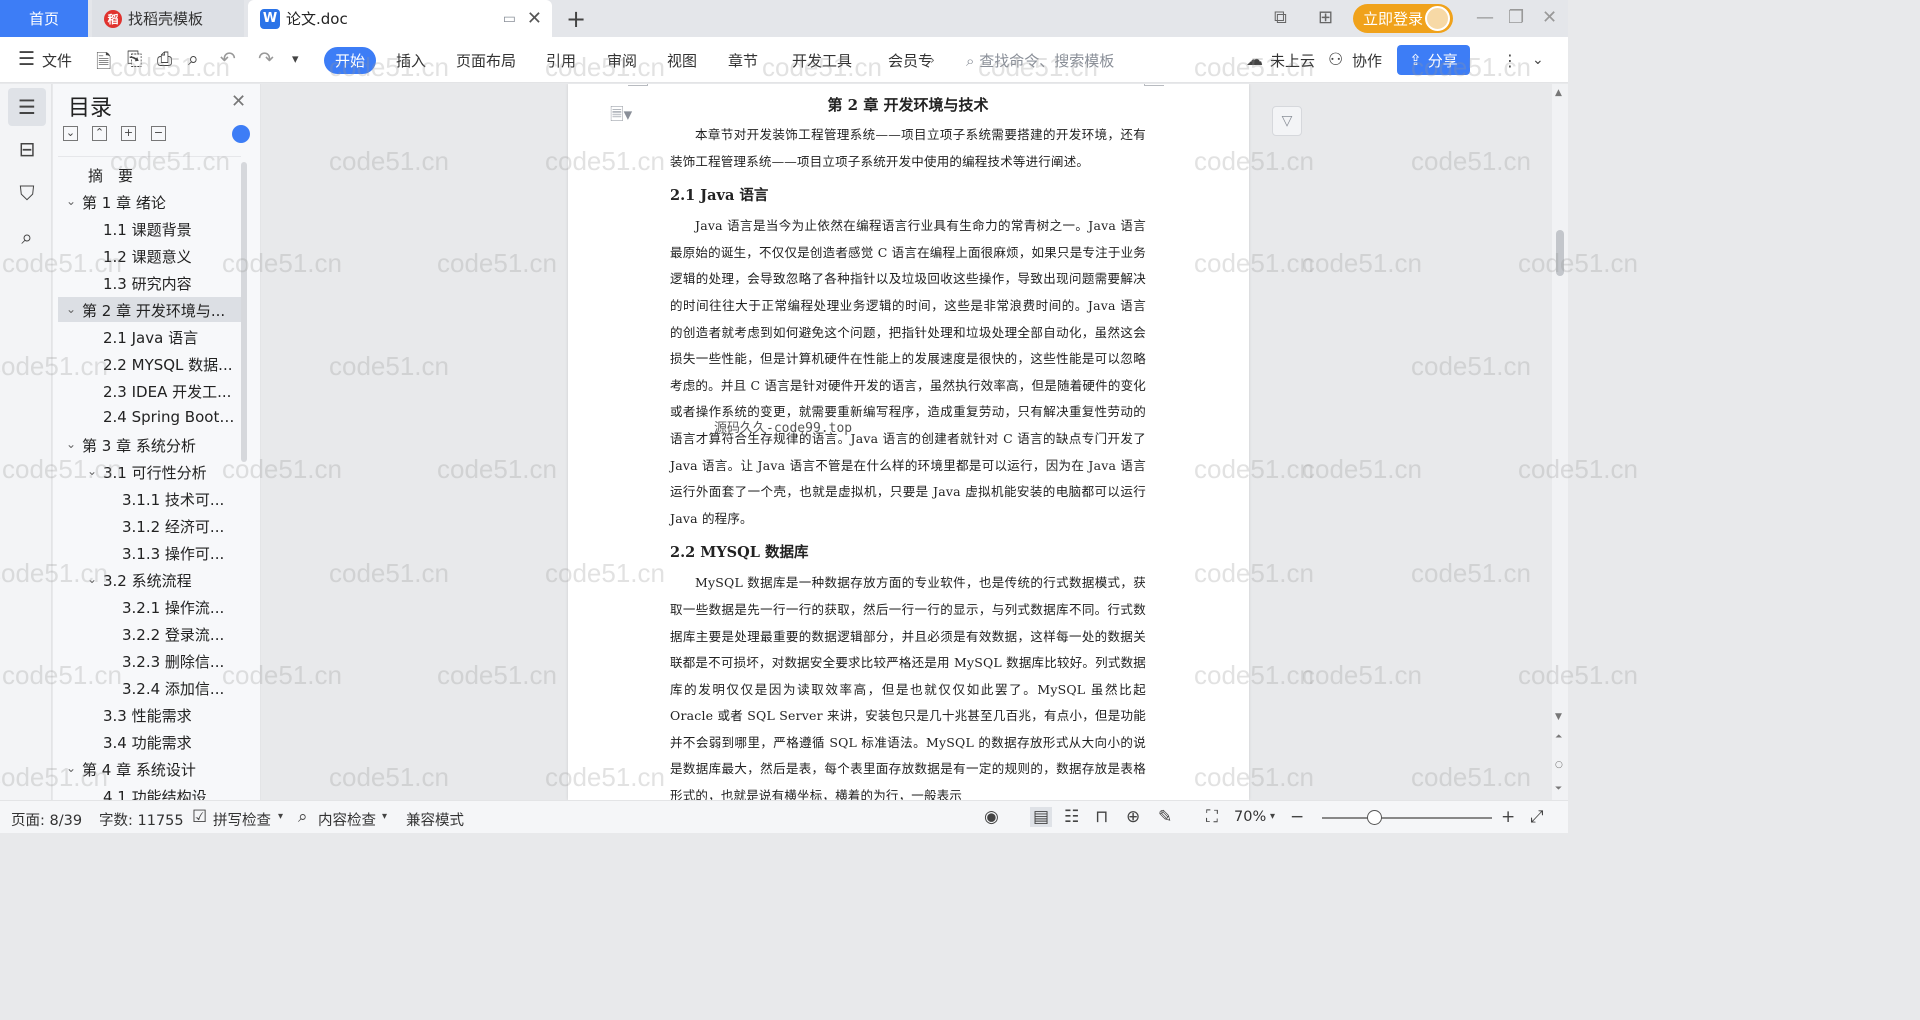  I want to click on tab-page-layout: 页面布局, so click(486, 60).